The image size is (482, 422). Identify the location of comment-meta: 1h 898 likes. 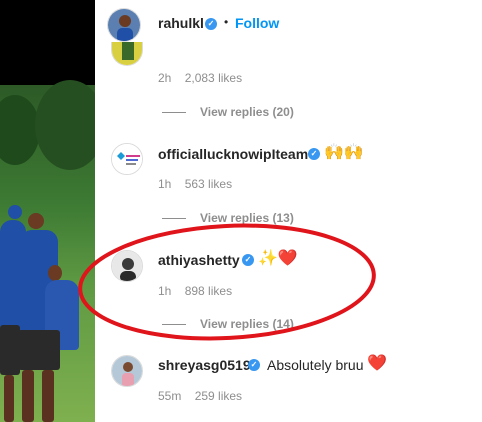
(200, 291).